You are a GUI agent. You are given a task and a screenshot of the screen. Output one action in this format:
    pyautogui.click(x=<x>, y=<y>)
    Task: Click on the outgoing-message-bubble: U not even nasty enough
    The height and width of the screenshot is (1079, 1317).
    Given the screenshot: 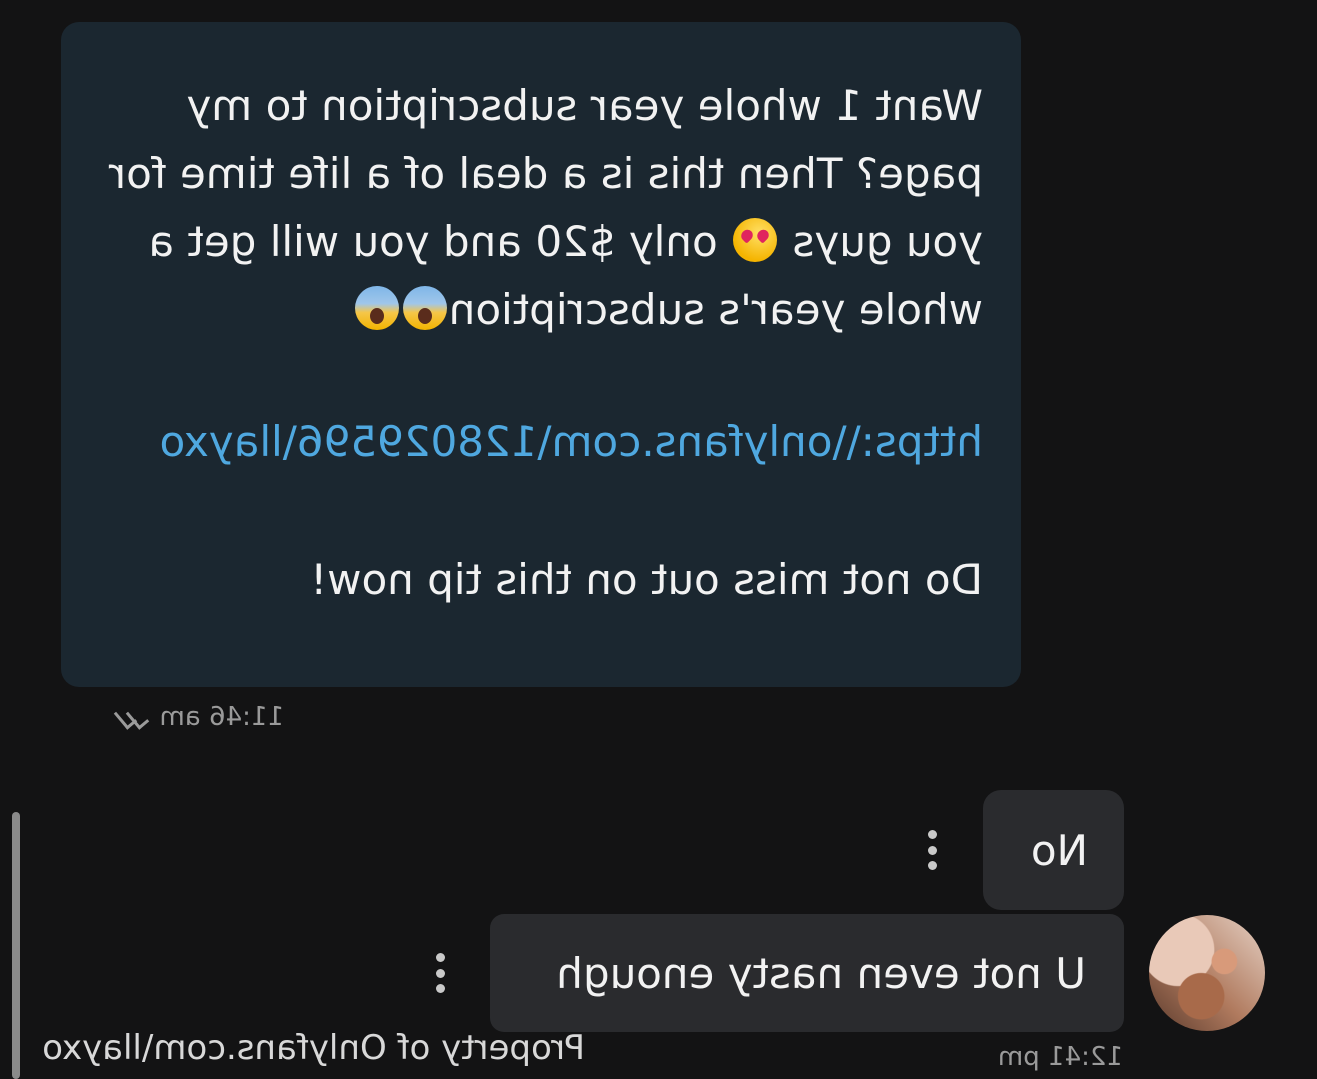 What is the action you would take?
    pyautogui.click(x=807, y=973)
    